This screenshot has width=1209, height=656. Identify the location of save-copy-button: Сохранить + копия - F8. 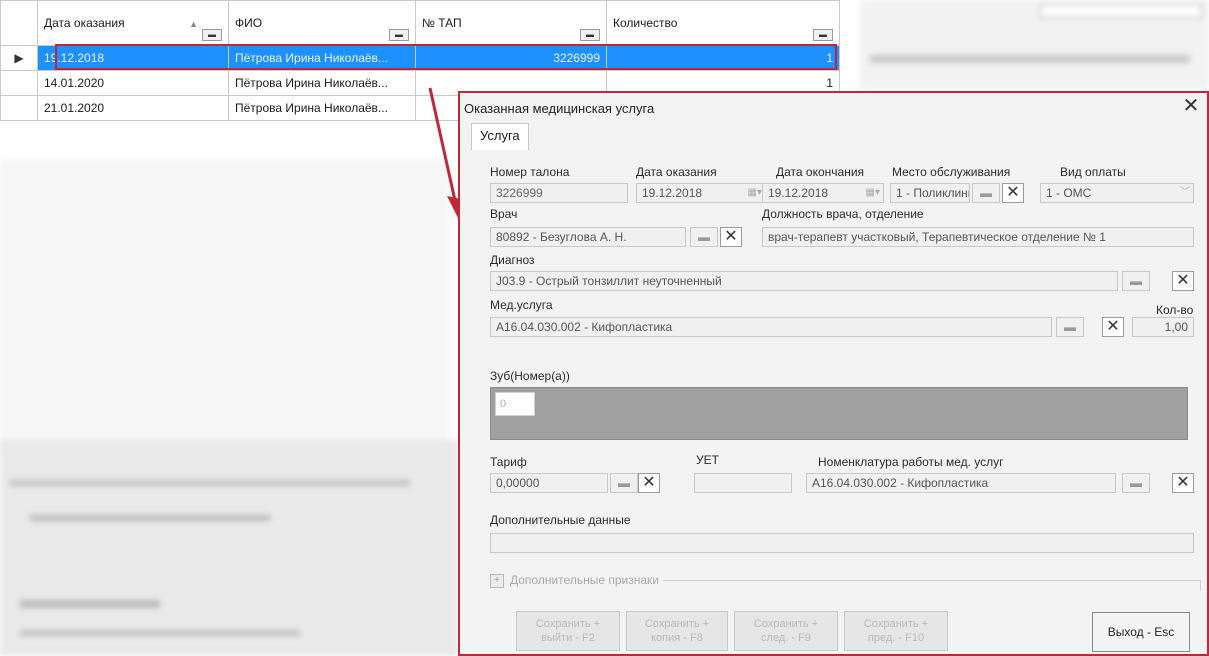
(677, 631).